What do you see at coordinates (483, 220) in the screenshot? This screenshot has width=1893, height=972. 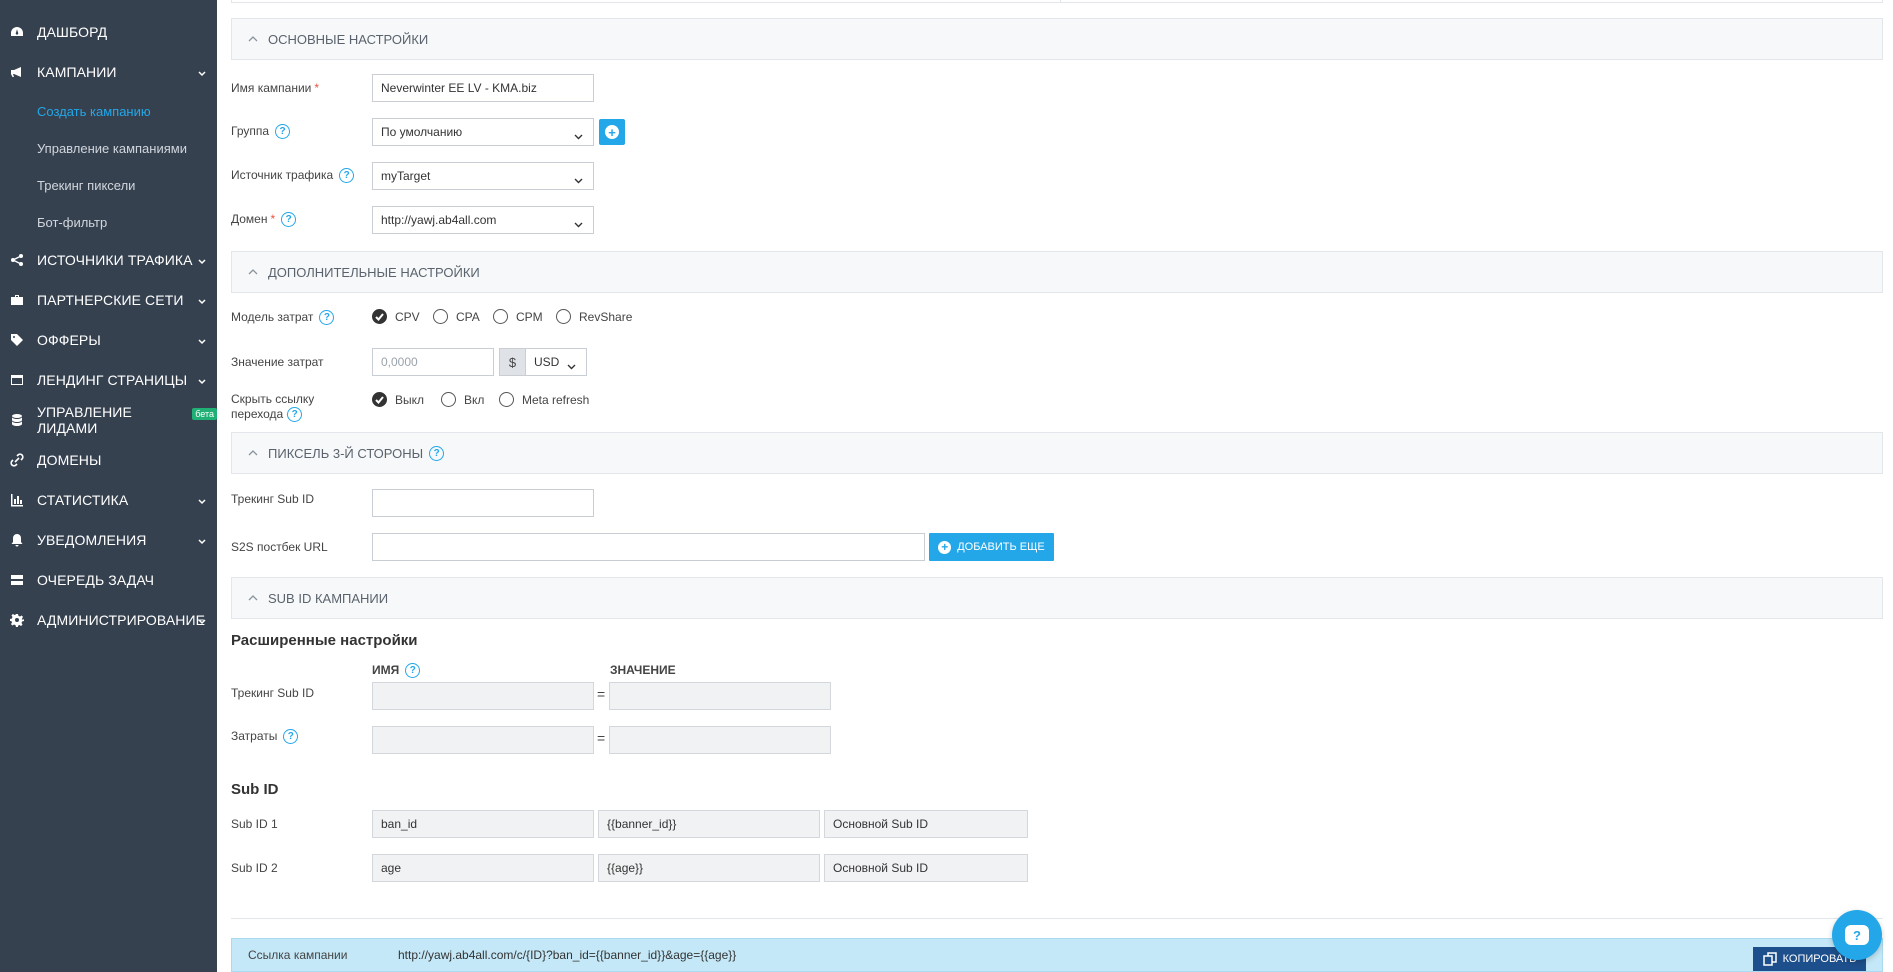 I see `domain-select: http://yawj.ab4all.com` at bounding box center [483, 220].